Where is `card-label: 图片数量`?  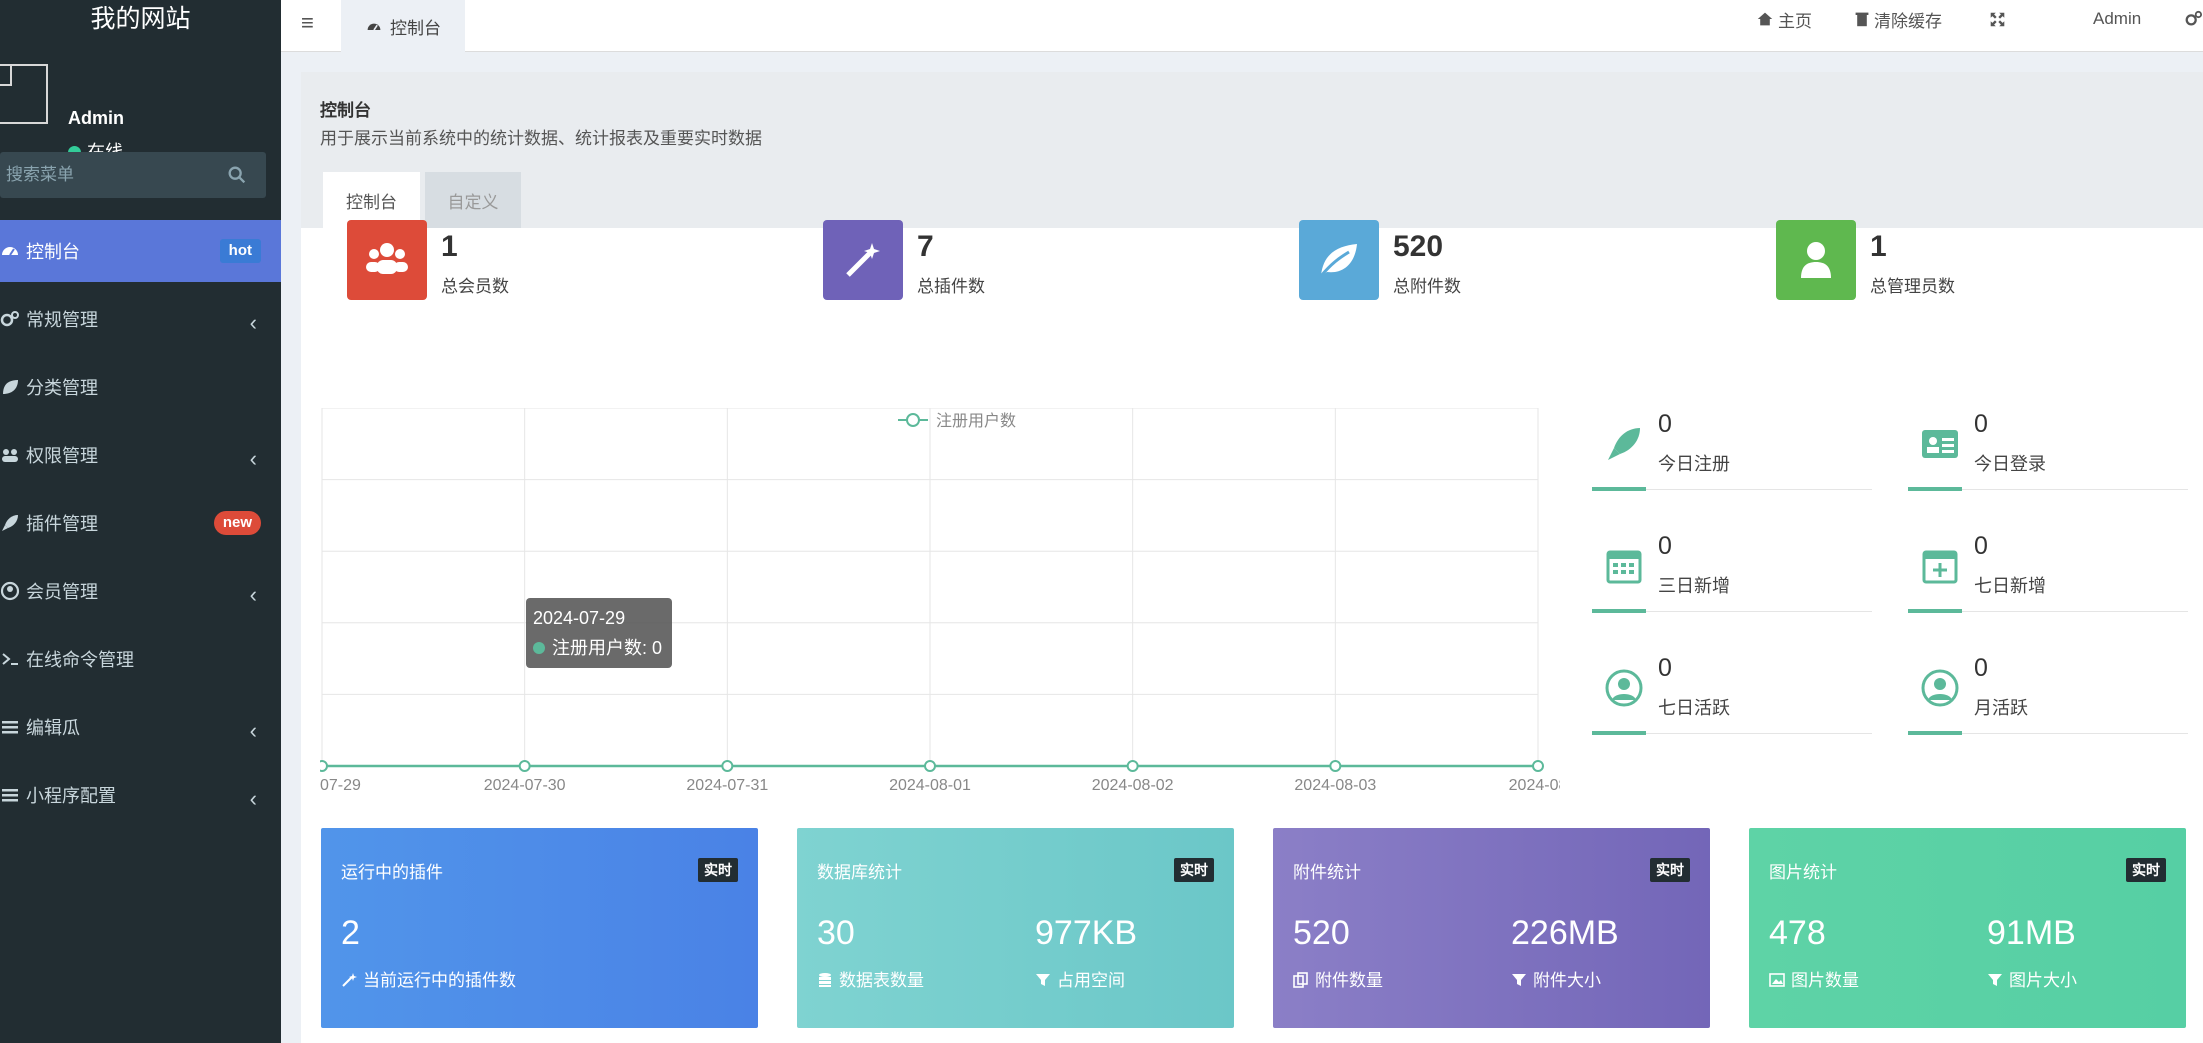 card-label: 图片数量 is located at coordinates (1814, 978).